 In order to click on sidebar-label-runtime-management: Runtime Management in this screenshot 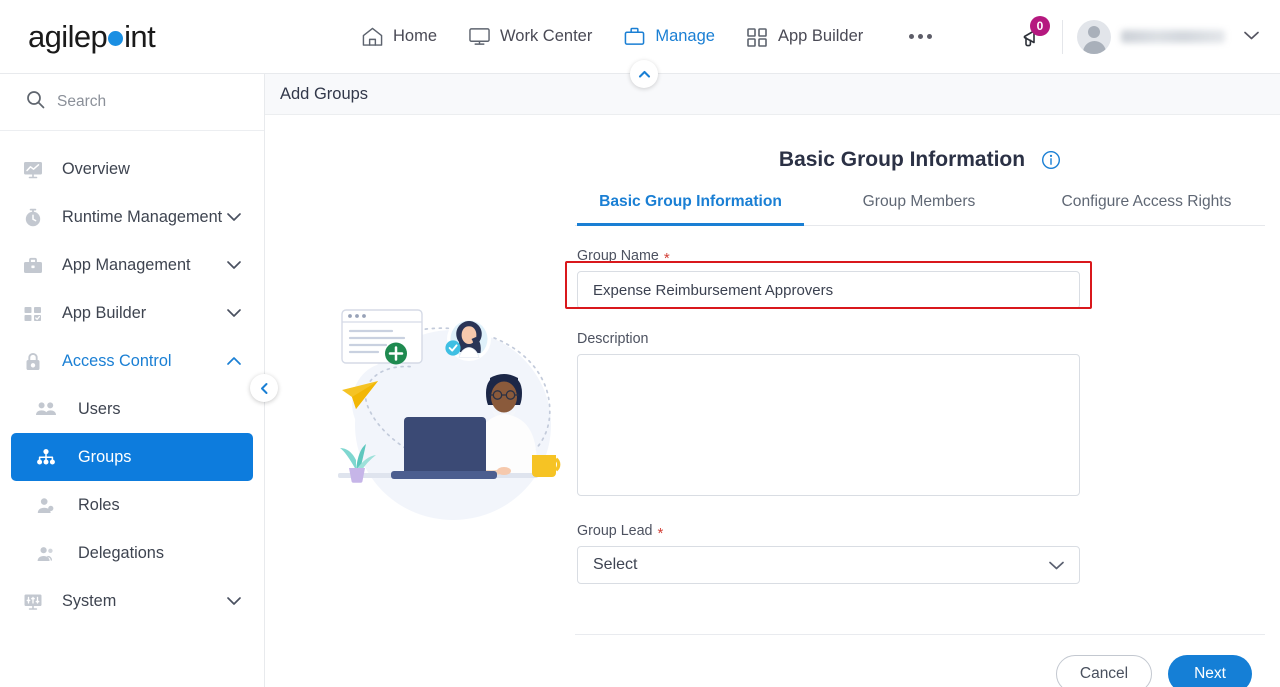, I will do `click(142, 216)`.